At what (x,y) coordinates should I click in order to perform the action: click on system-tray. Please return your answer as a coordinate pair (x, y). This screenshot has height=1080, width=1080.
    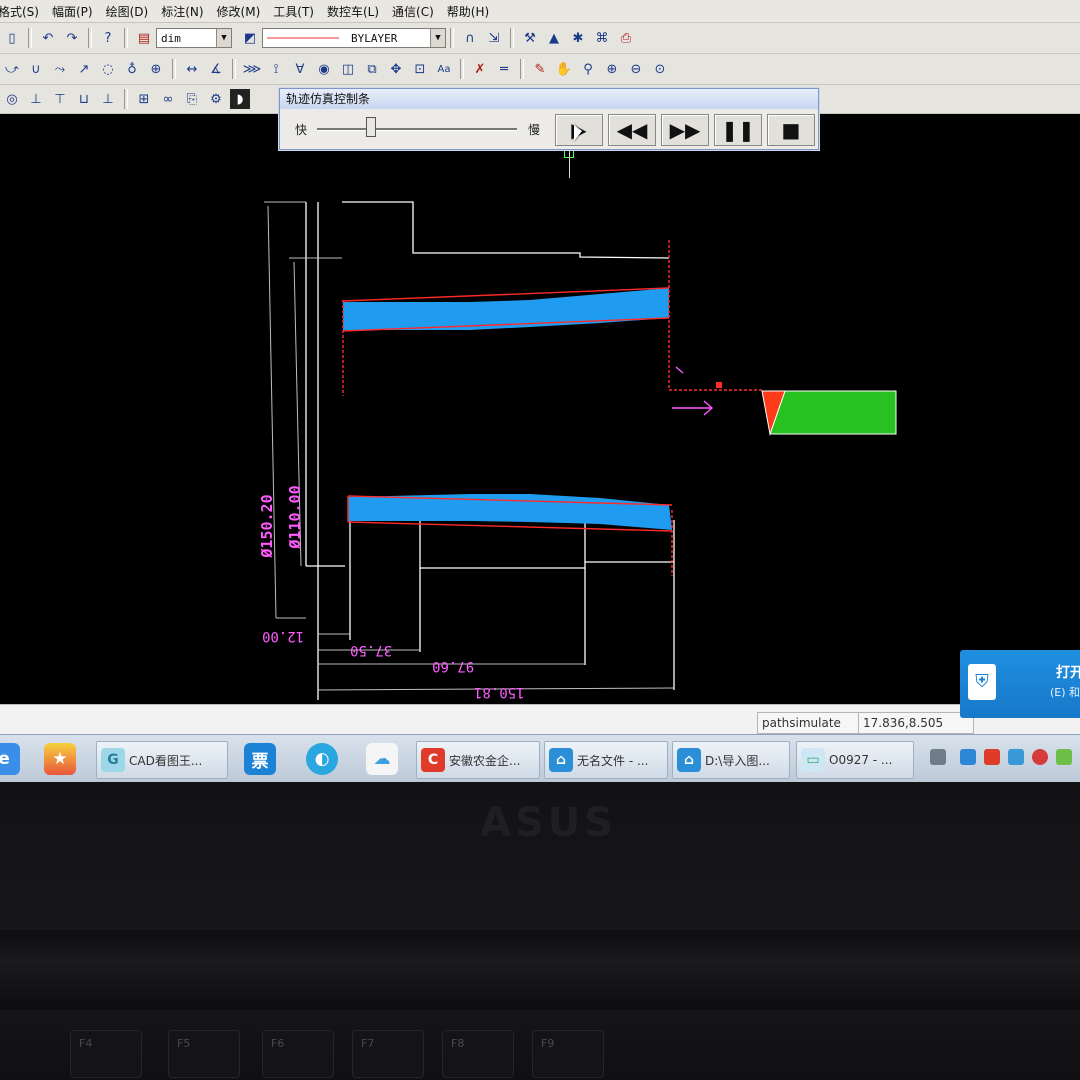
    Looking at the image, I should click on (1000, 759).